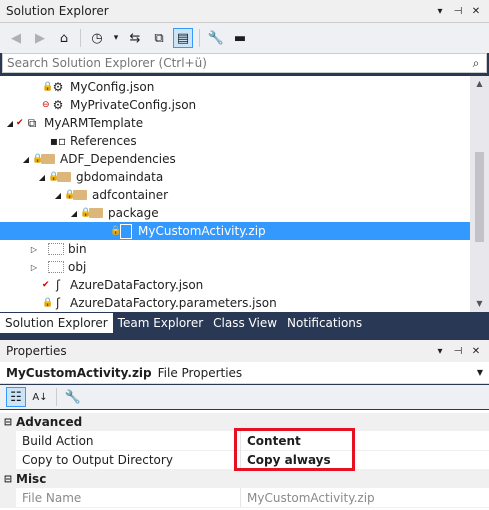 Image resolution: width=489 pixels, height=510 pixels. Describe the element at coordinates (58, 141) in the screenshot. I see `references-icon: ▪▫` at that location.